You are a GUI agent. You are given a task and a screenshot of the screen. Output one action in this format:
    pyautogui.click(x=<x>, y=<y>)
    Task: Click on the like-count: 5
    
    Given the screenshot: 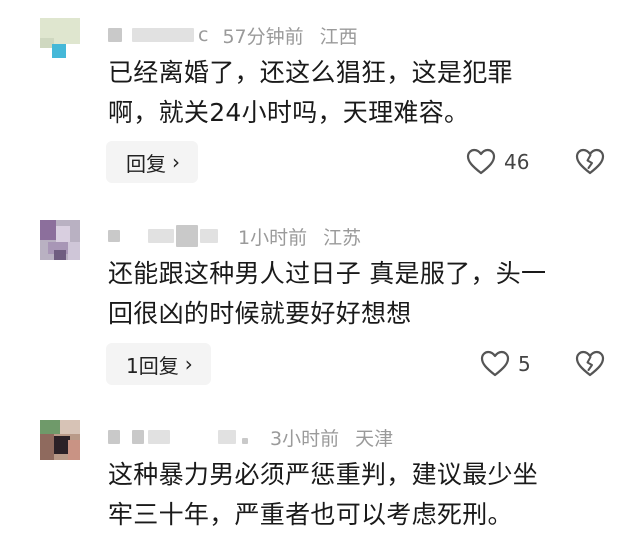 What is the action you would take?
    pyautogui.click(x=524, y=364)
    